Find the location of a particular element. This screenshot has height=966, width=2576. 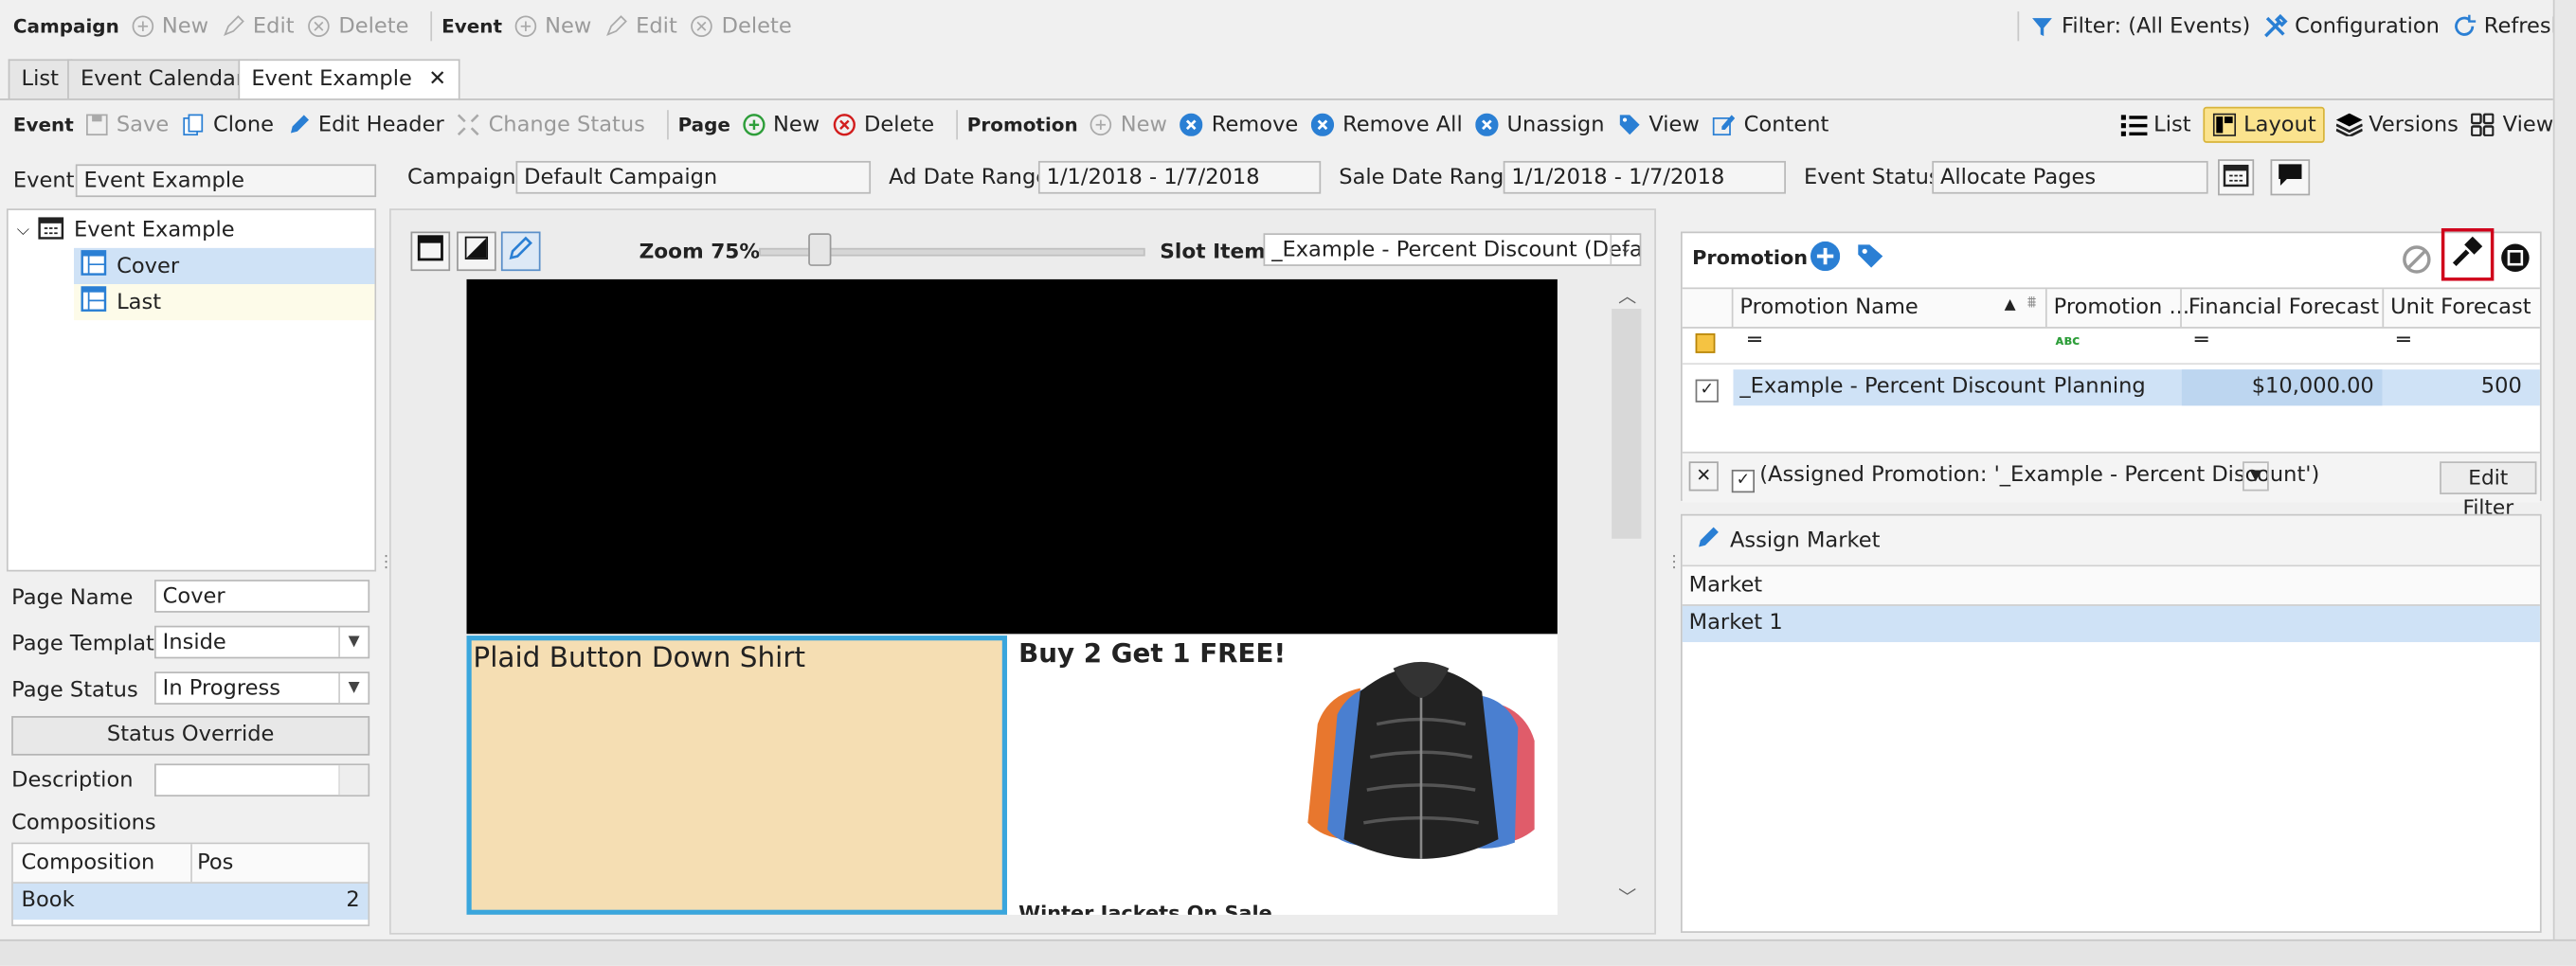

versions-button: Versions is located at coordinates (2397, 125).